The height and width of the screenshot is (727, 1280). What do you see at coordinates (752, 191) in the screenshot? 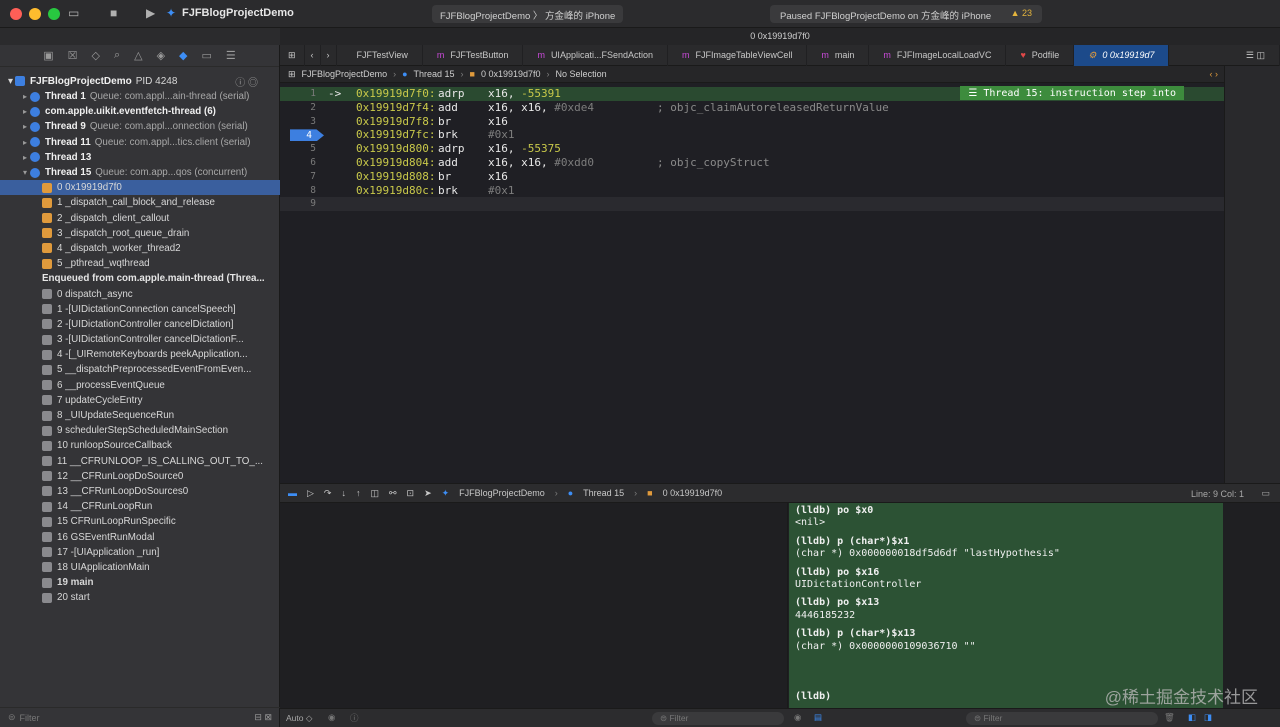
I see `code-line: 8 0x19919d80c: brk #0x1` at bounding box center [752, 191].